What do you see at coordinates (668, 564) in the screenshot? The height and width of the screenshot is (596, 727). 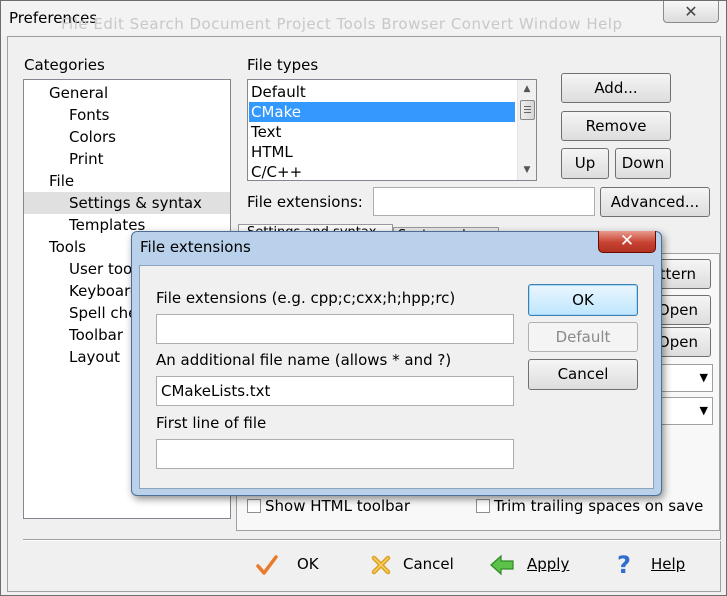 I see `help-label: Help` at bounding box center [668, 564].